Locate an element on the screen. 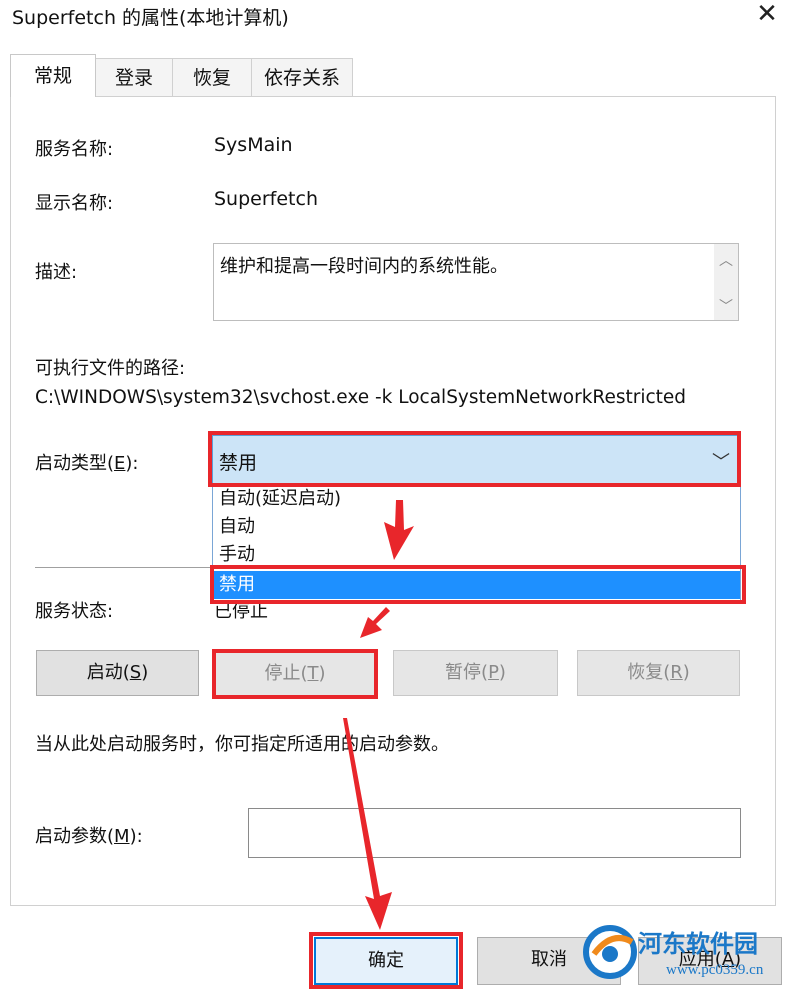  close-button: ✕ is located at coordinates (767, 15).